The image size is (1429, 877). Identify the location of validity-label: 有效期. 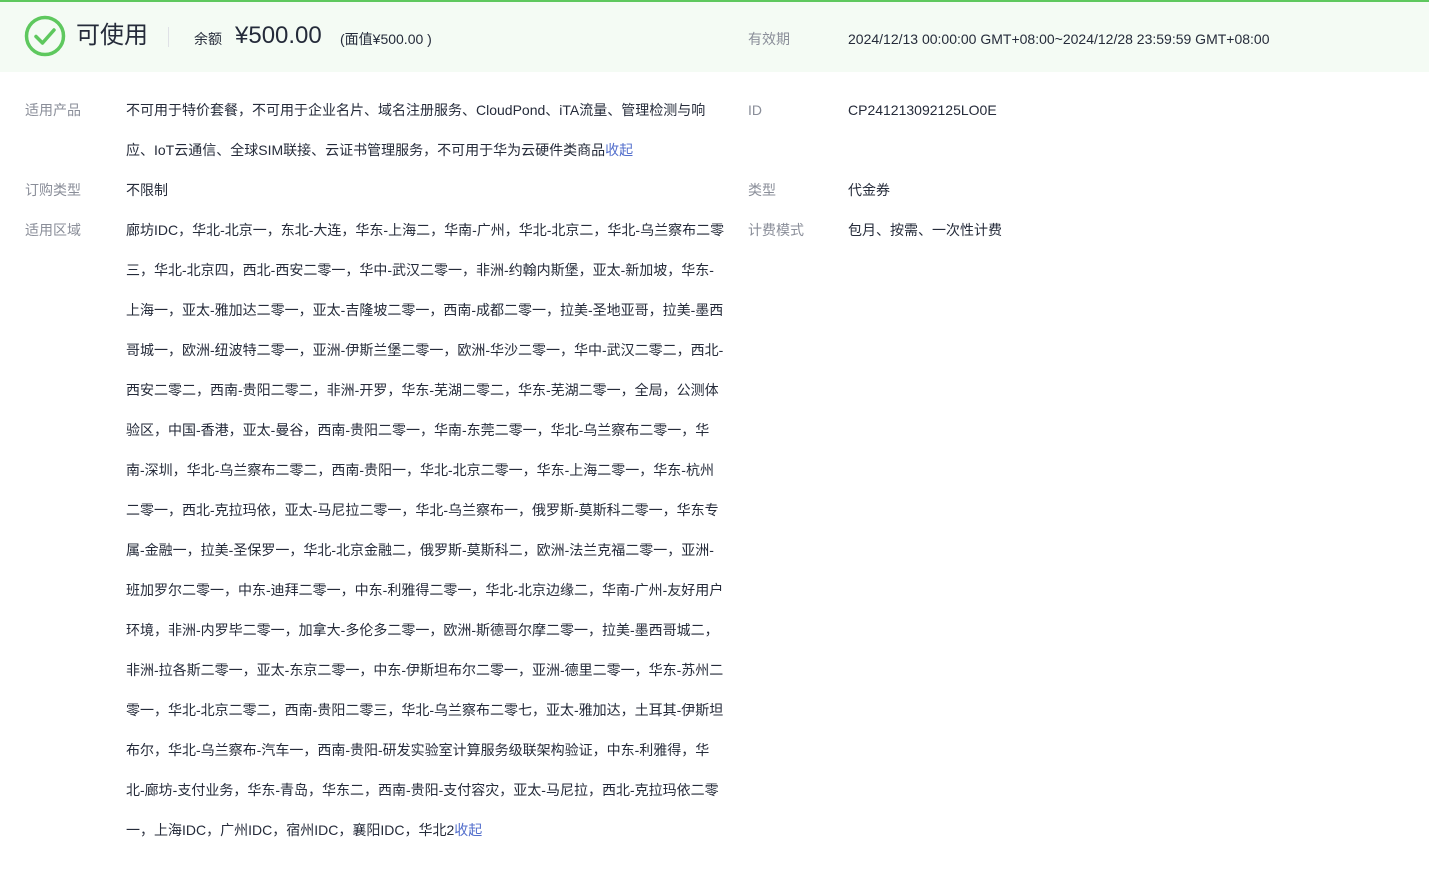
(769, 39).